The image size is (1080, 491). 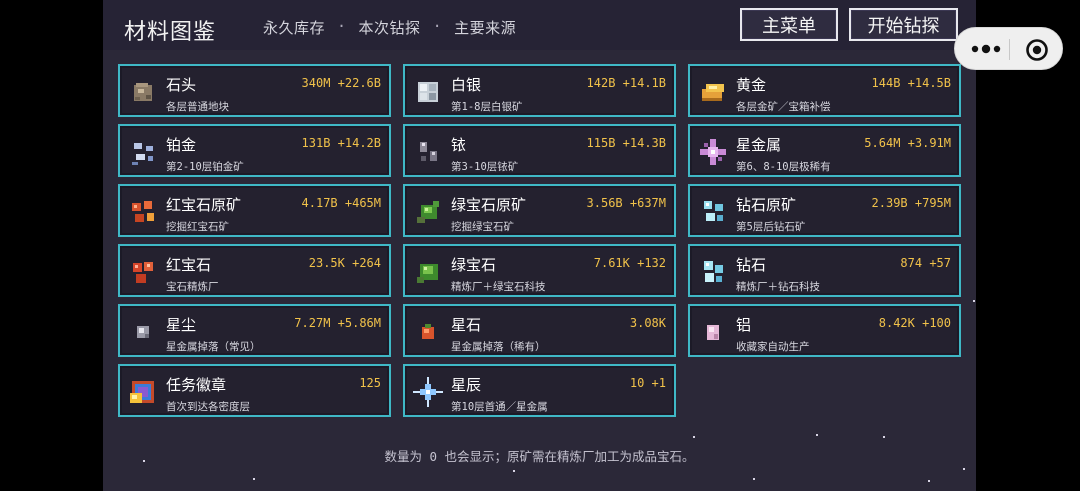 What do you see at coordinates (771, 227) in the screenshot?
I see `material-source: 第5层后钻石矿` at bounding box center [771, 227].